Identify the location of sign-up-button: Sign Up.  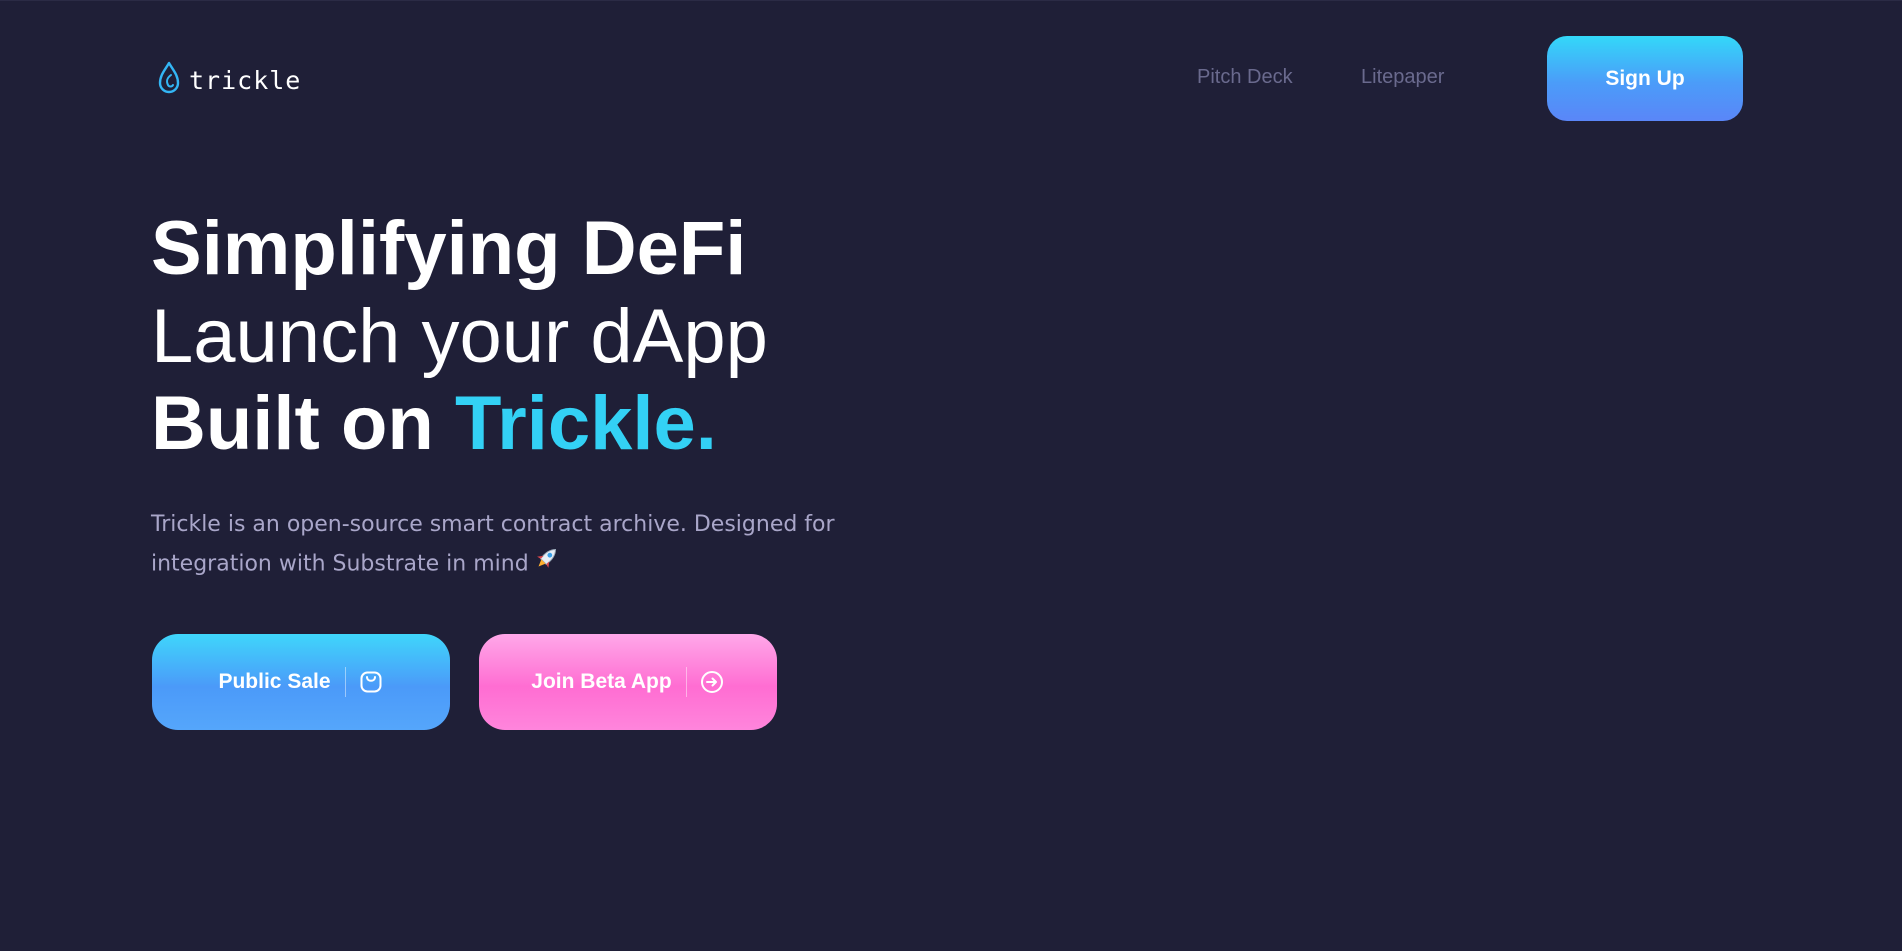
(1645, 78).